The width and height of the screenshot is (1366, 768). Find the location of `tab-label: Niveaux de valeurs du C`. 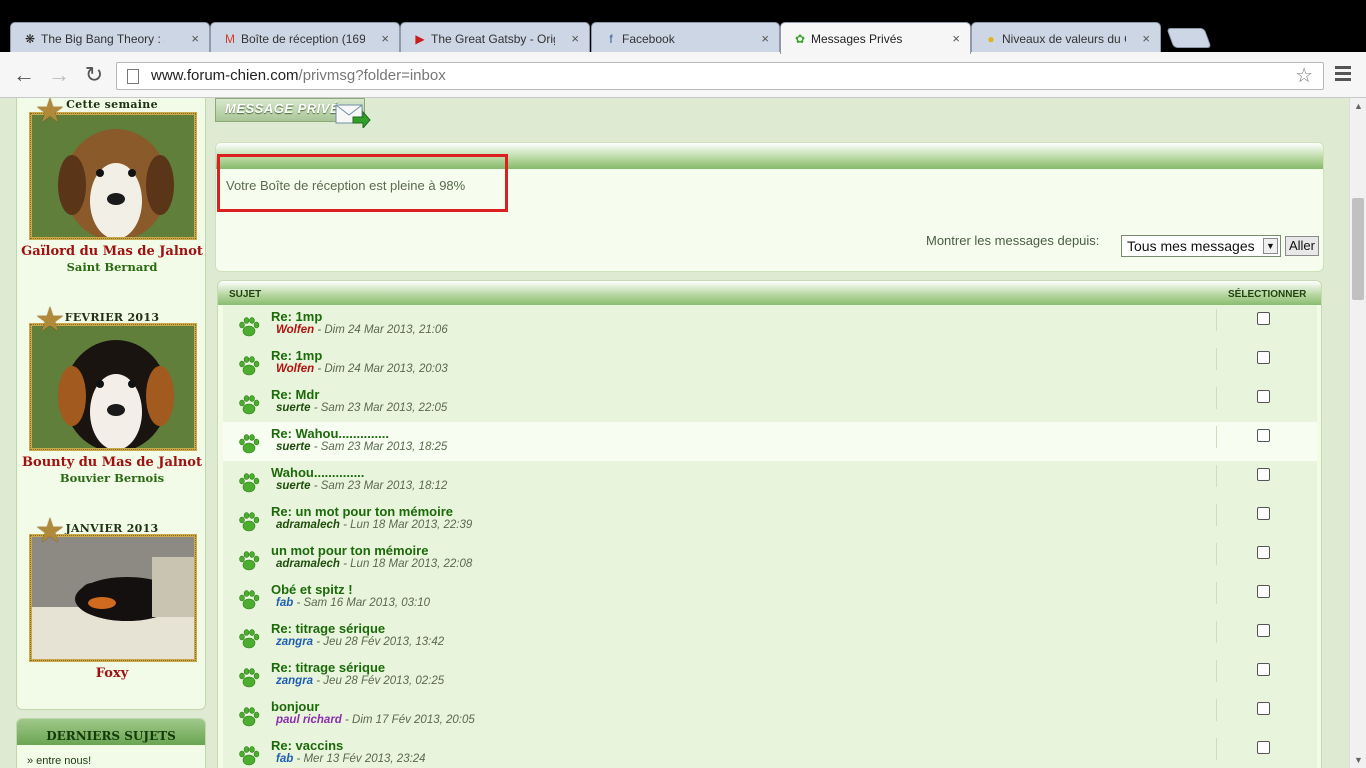

tab-label: Niveaux de valeurs du C is located at coordinates (1064, 38).